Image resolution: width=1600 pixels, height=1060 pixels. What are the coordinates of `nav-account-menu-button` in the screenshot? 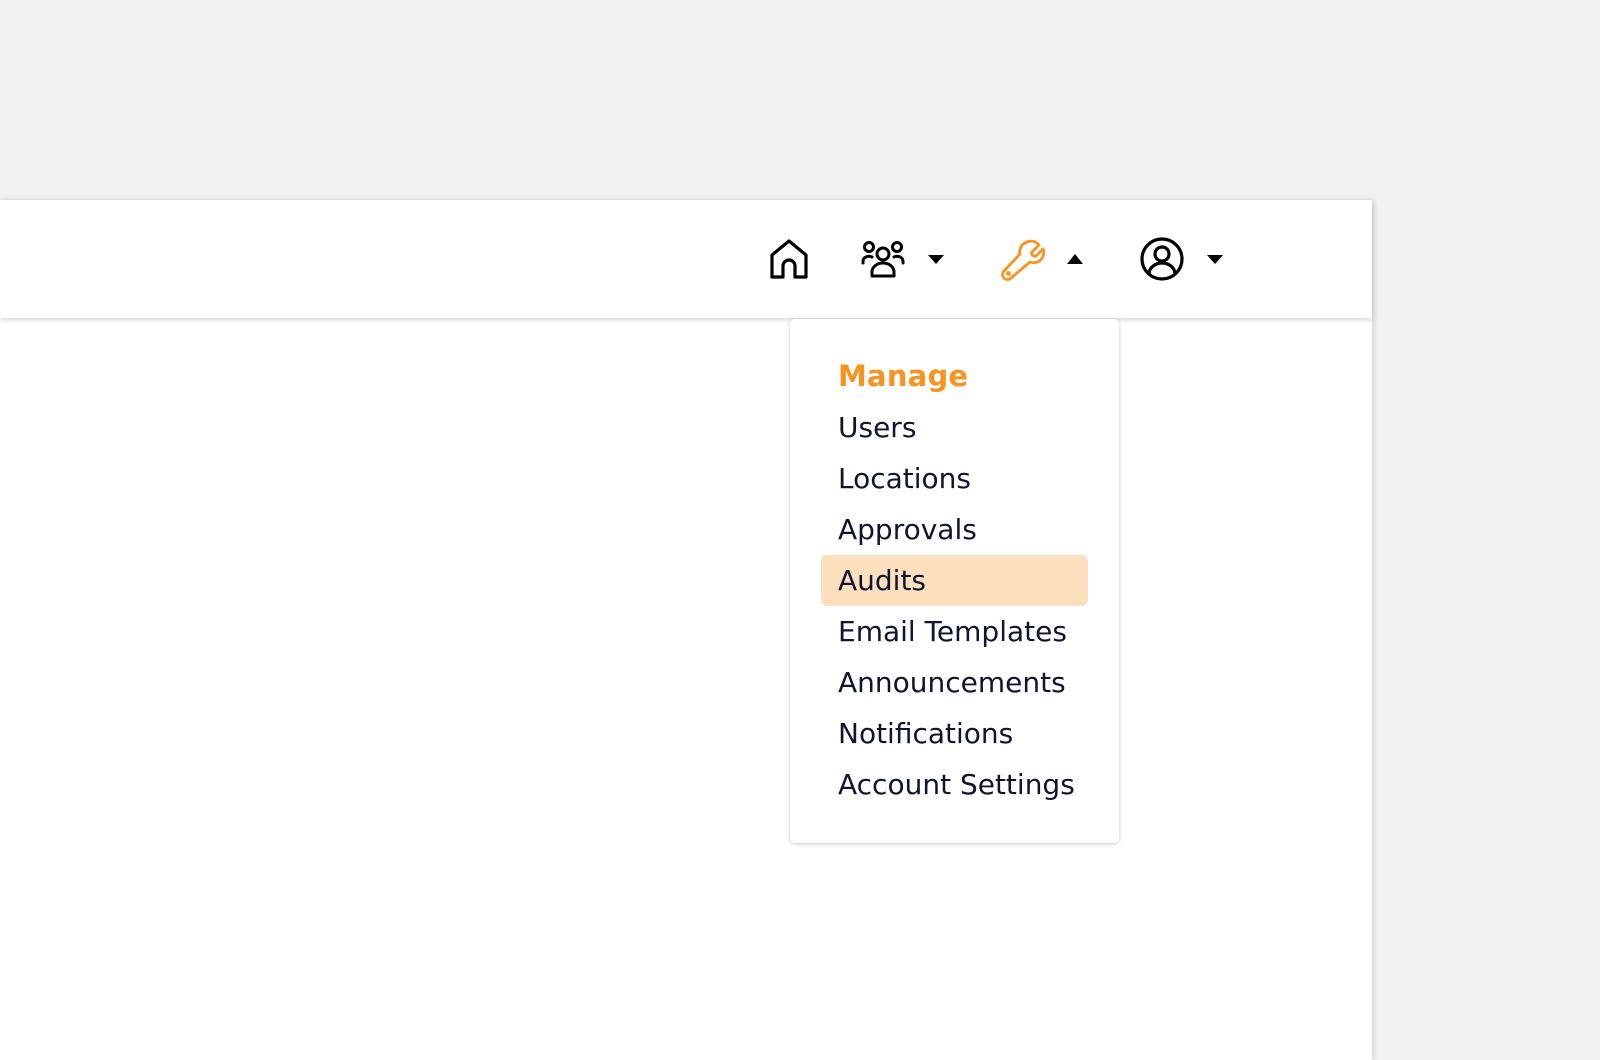 It's located at (1181, 259).